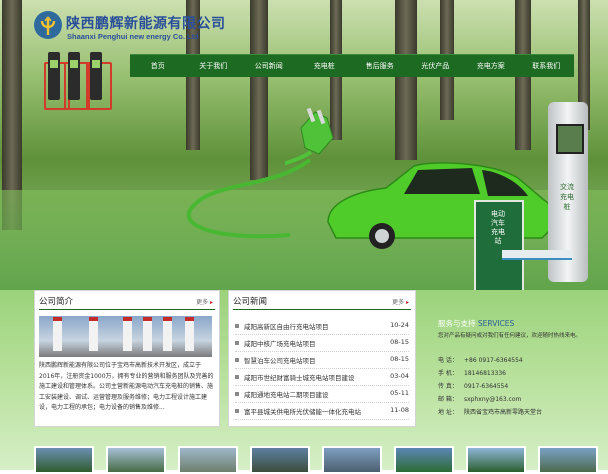 The width and height of the screenshot is (608, 474). Describe the element at coordinates (249, 198) in the screenshot. I see `plug-cable` at that location.